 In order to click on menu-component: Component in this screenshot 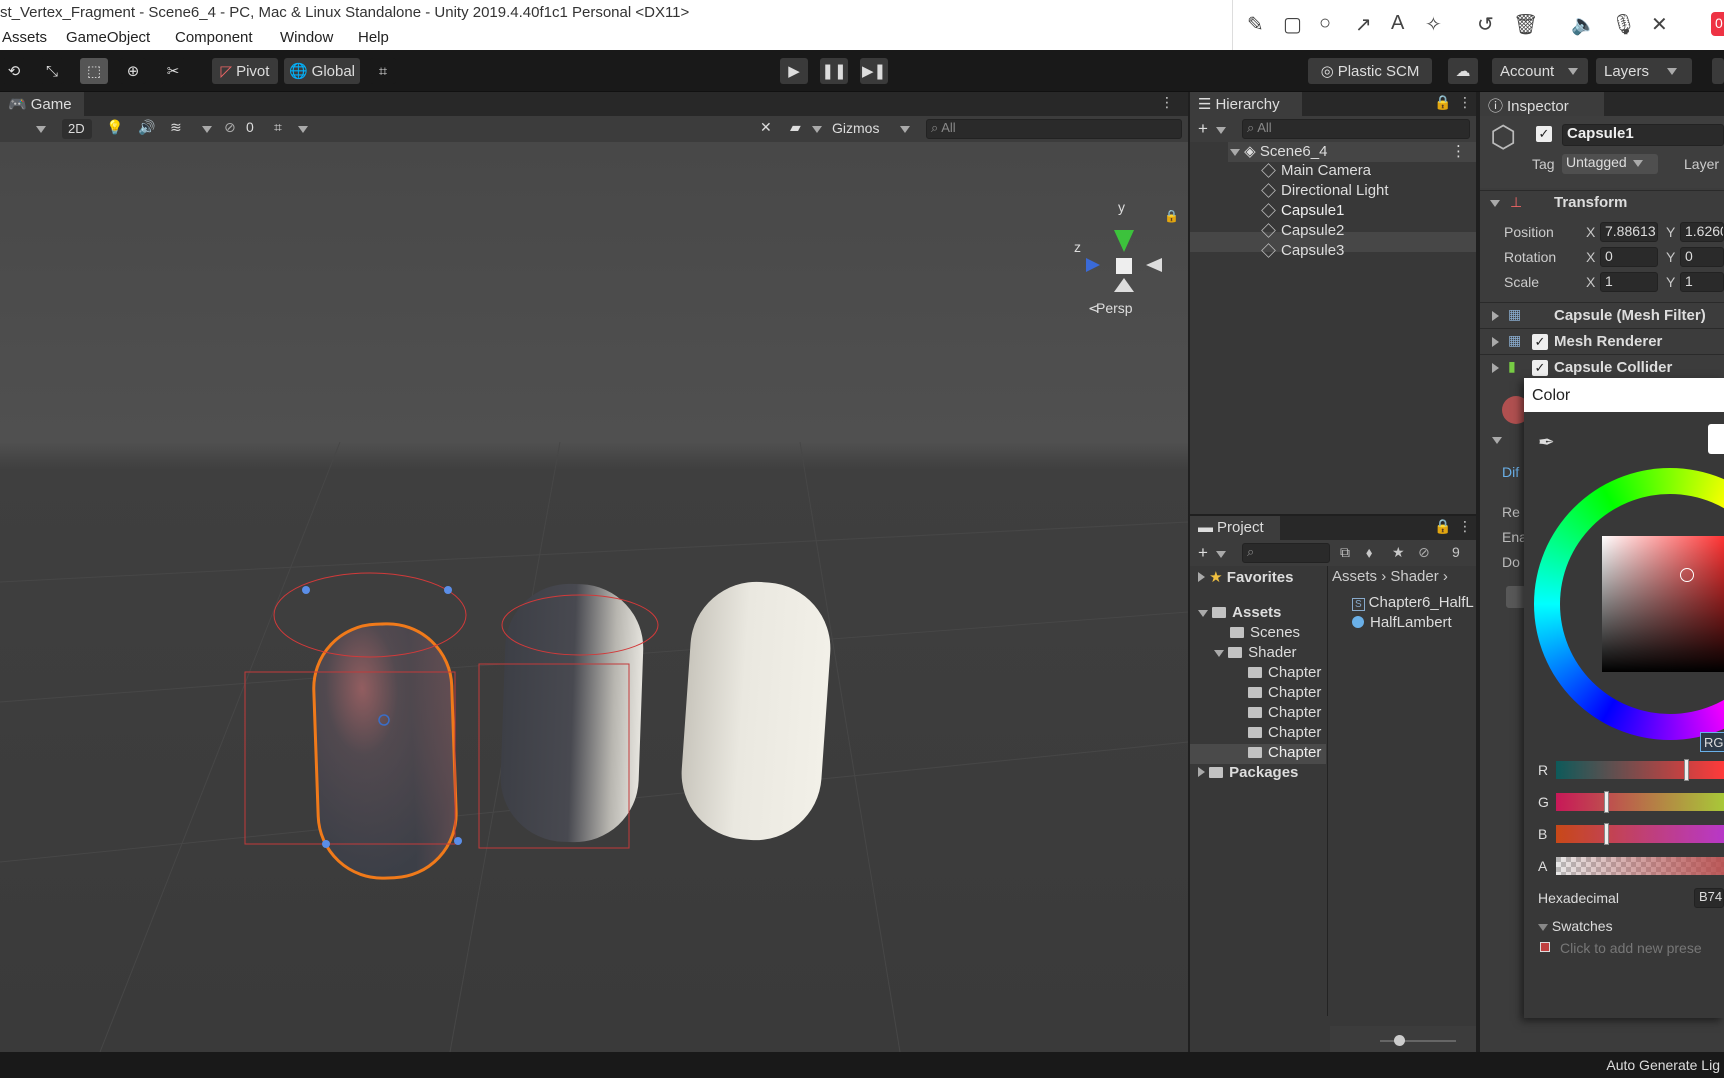, I will do `click(214, 37)`.